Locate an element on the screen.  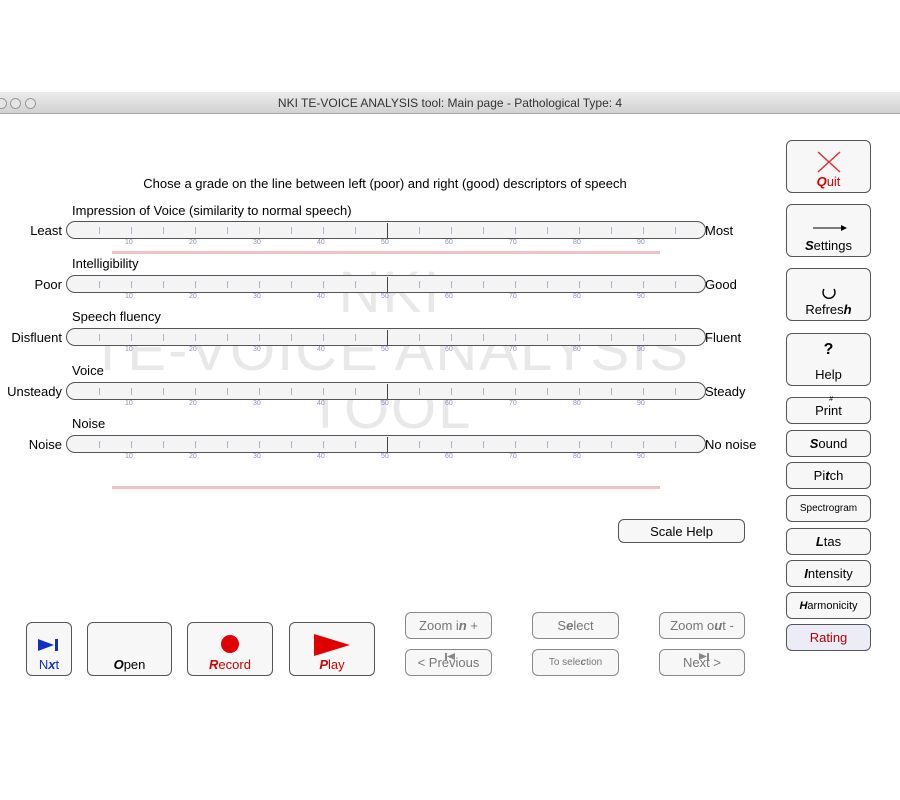
pitch-button: Pitch is located at coordinates (828, 475).